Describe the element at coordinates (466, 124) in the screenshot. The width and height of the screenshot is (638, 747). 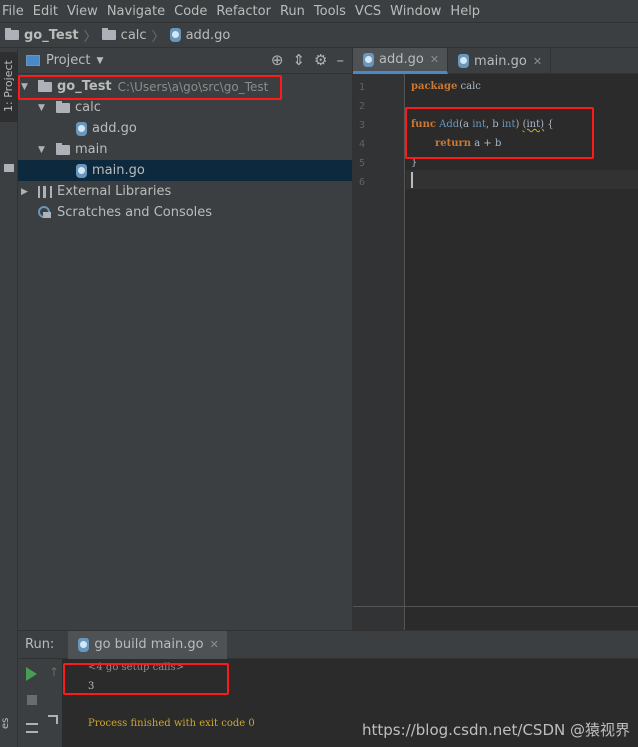
I see `code-text: (a` at that location.